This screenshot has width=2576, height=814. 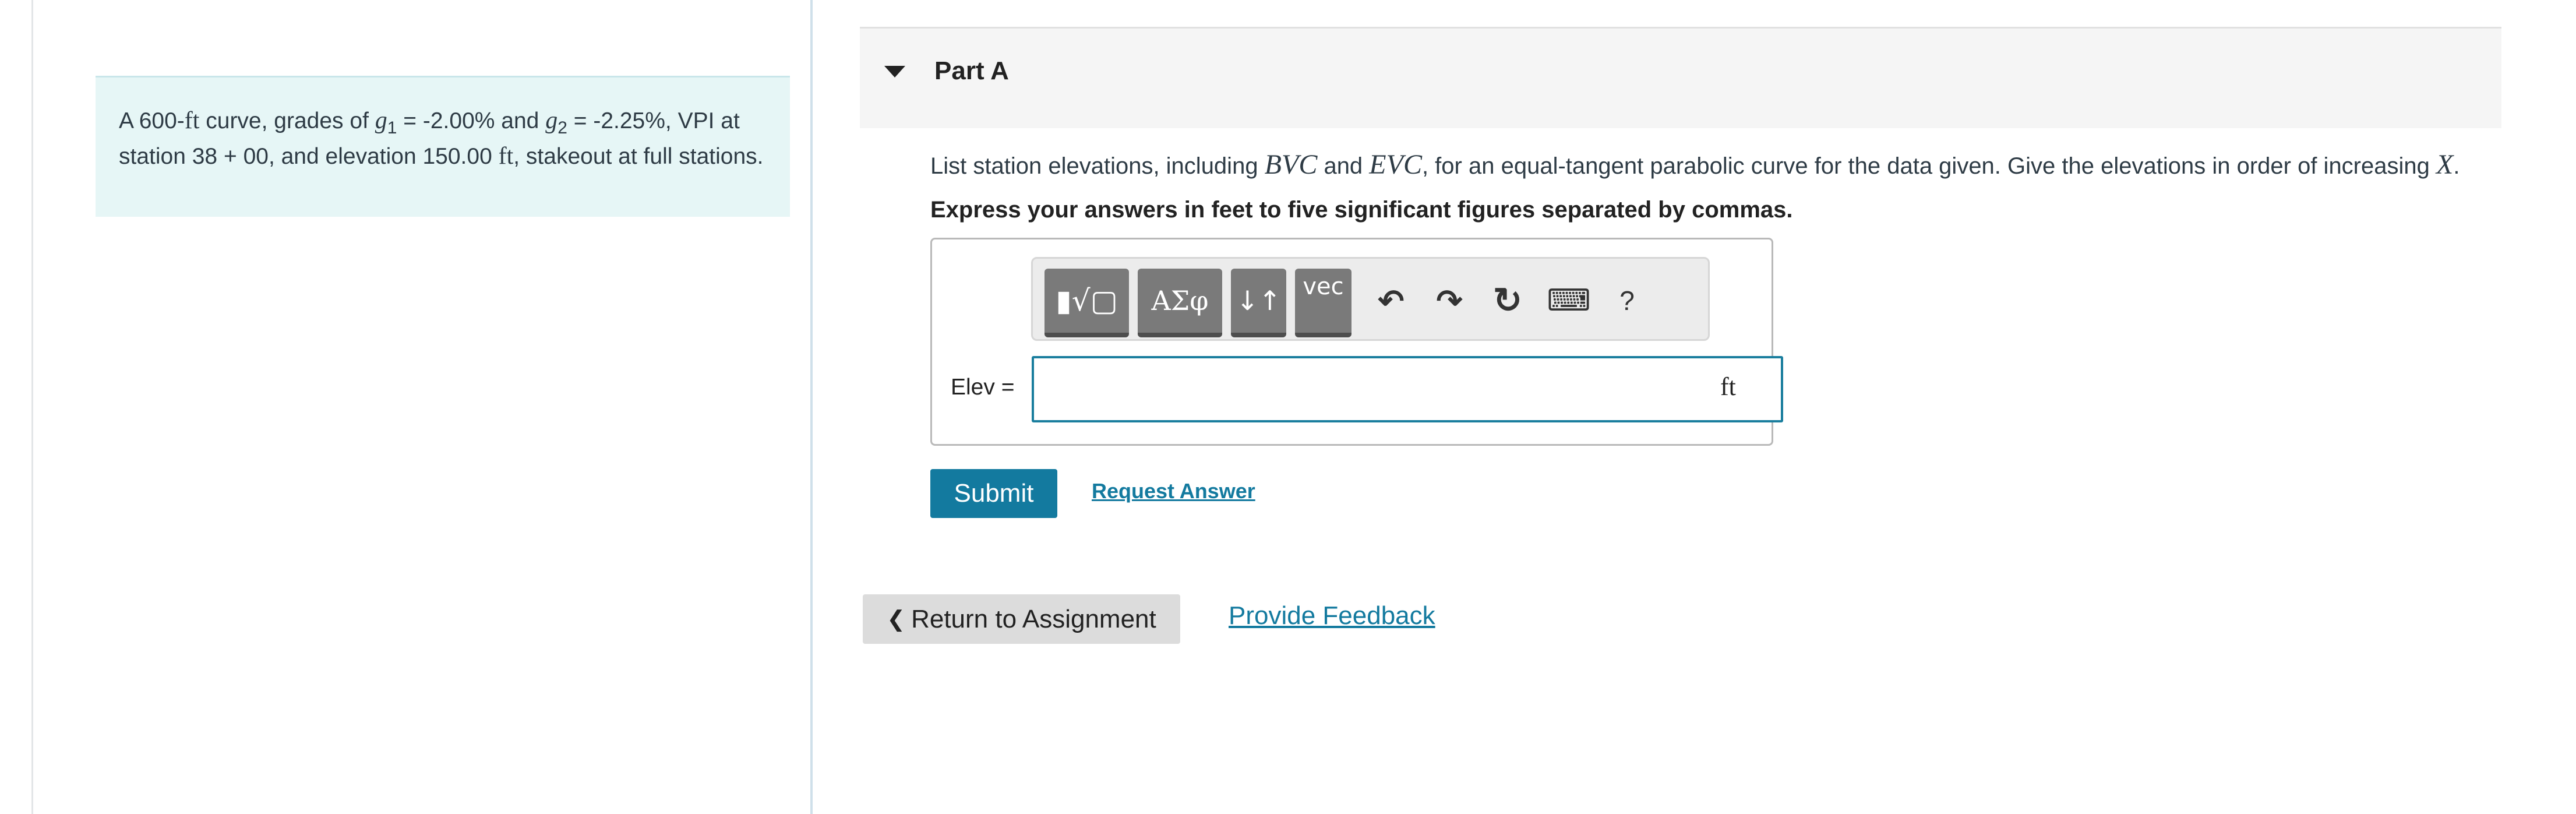 I want to click on chevron-left-icon: ❮, so click(x=896, y=619).